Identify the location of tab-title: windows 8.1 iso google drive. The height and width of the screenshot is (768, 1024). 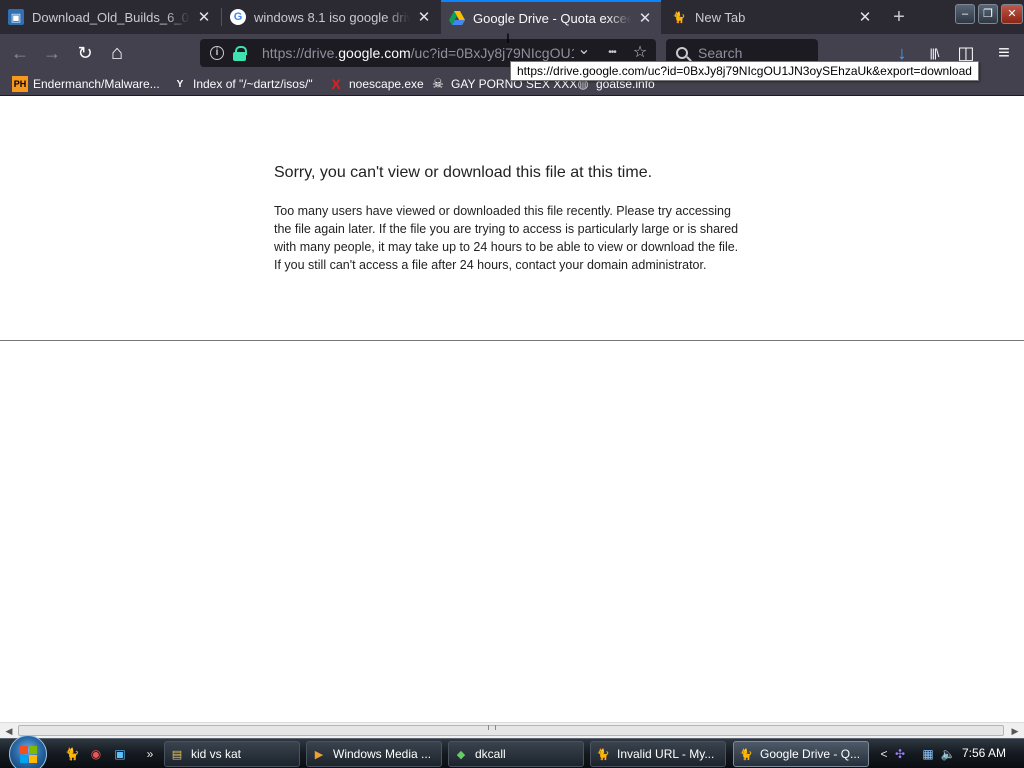
(332, 17).